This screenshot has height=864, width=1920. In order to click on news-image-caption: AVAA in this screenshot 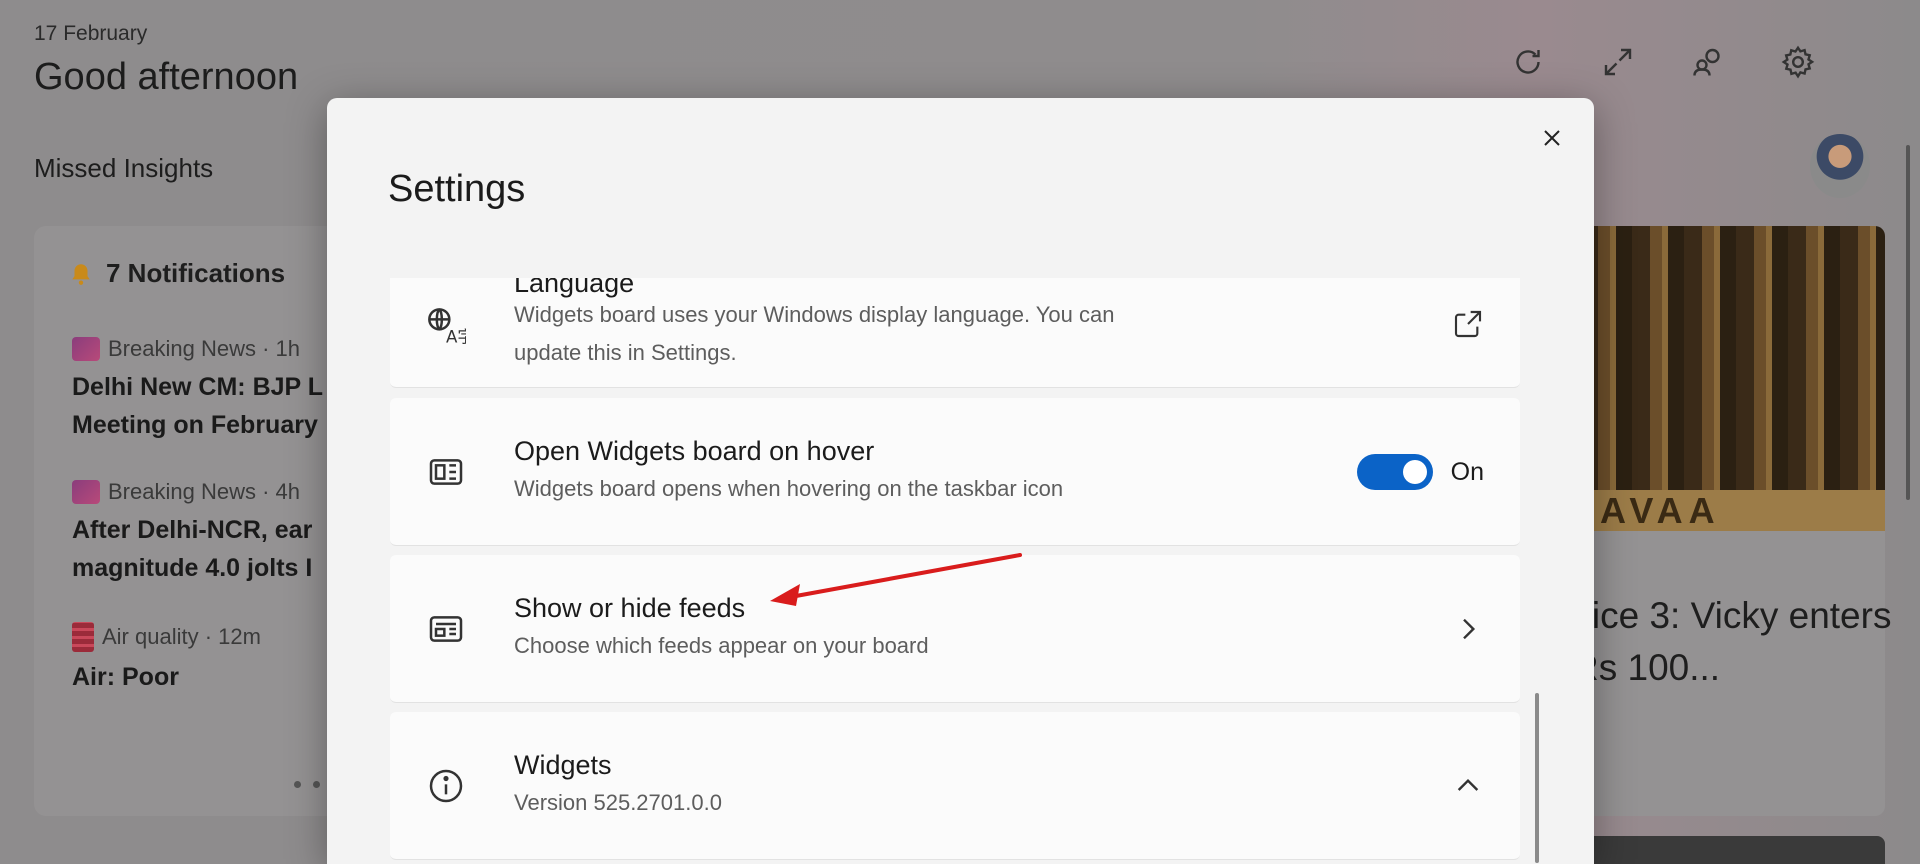, I will do `click(1732, 511)`.